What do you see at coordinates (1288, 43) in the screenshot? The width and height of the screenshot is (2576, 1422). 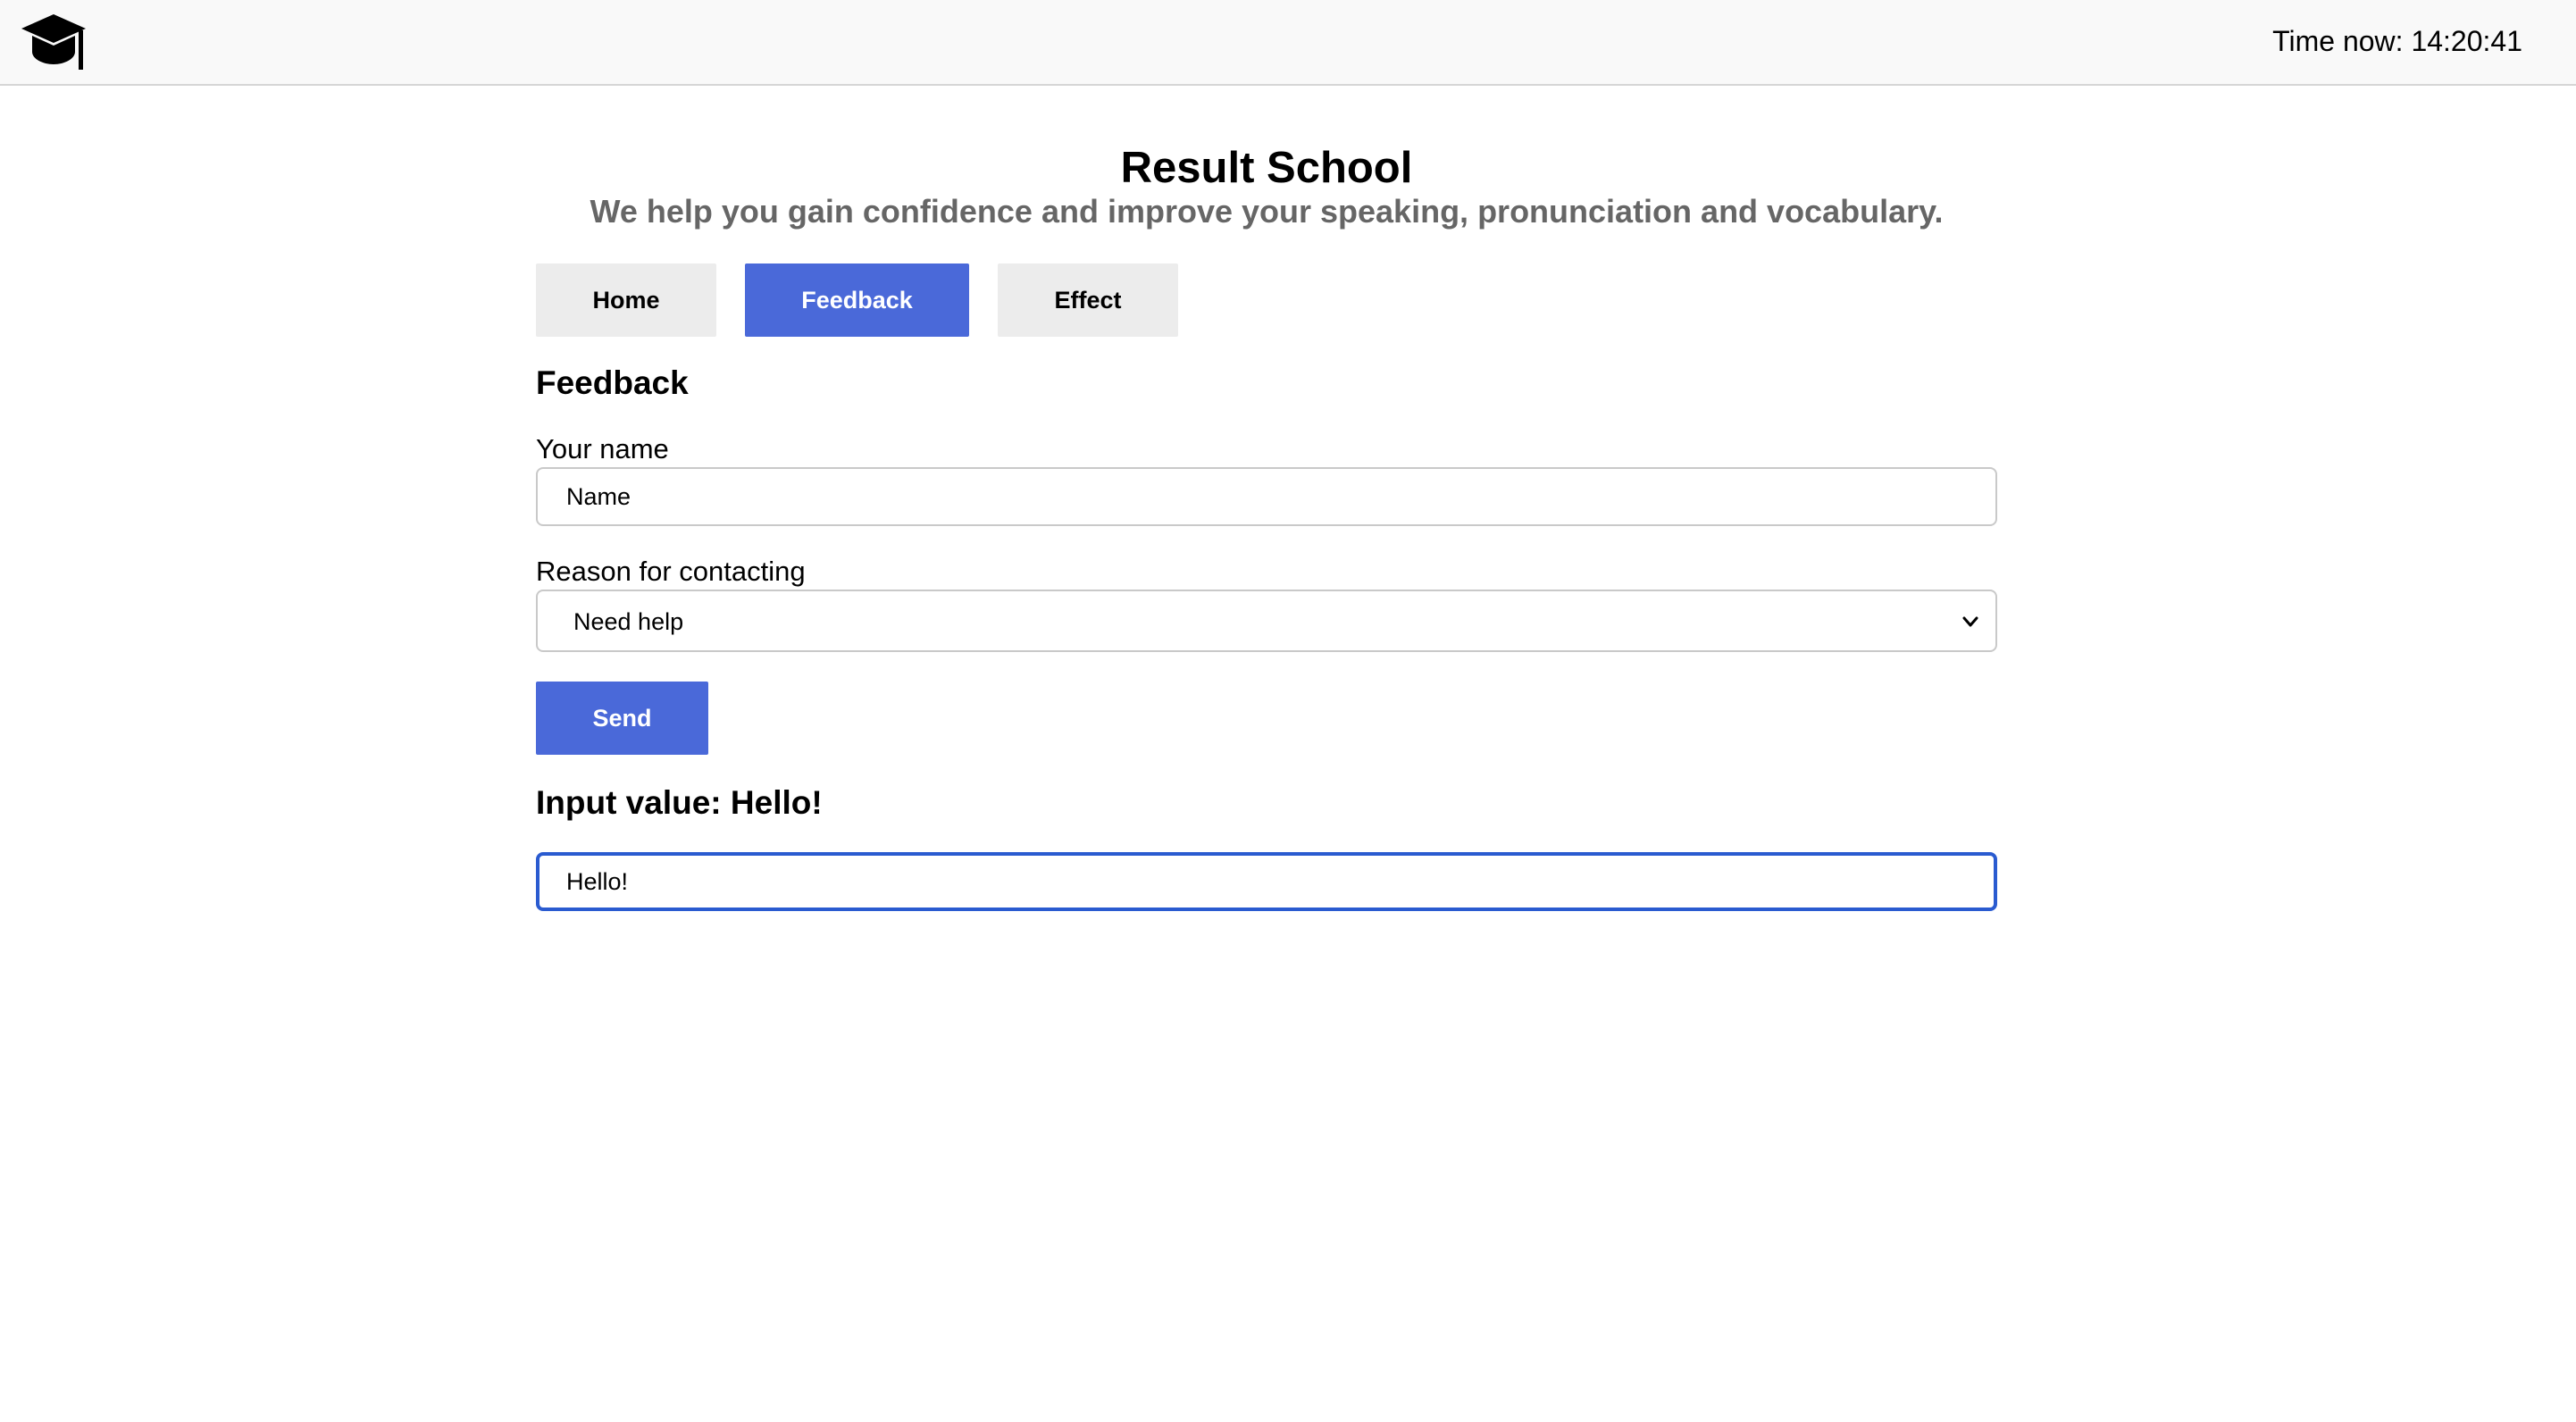 I see `app-header: Time now: 14:20:41` at bounding box center [1288, 43].